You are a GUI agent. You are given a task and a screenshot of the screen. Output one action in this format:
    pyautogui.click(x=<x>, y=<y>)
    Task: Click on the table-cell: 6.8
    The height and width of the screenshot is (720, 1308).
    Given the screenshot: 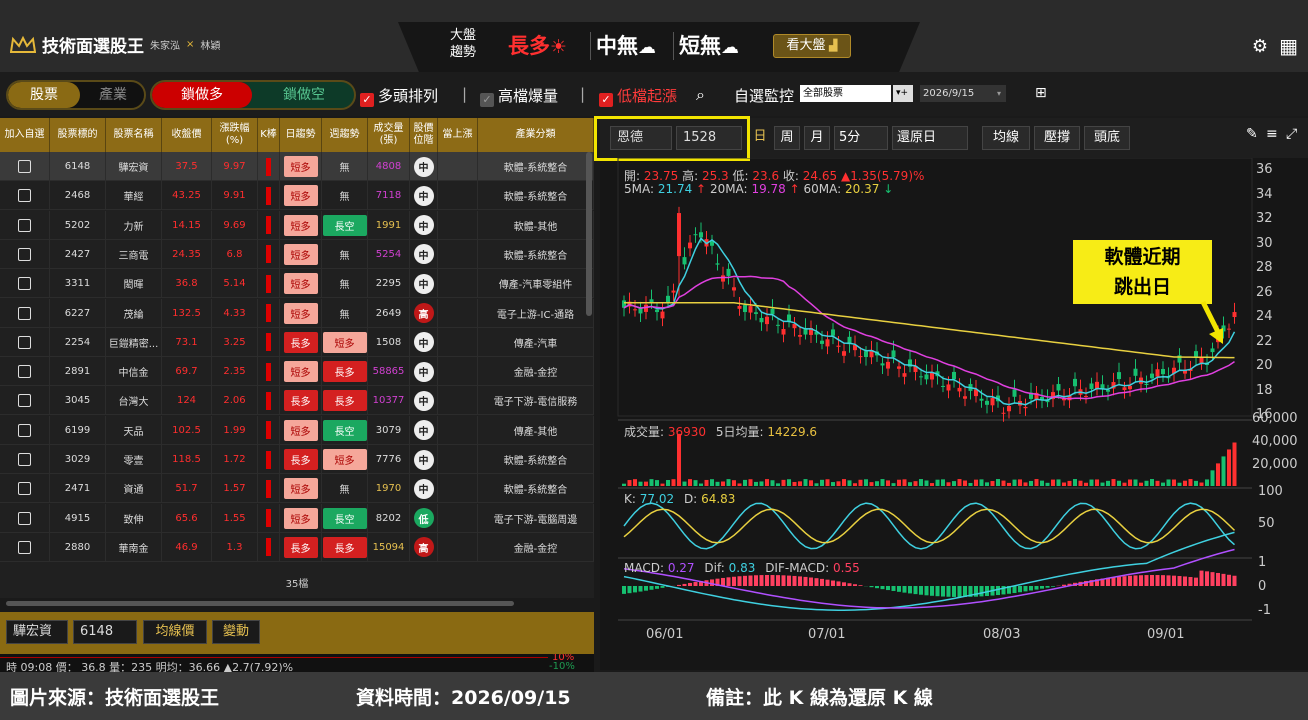 What is the action you would take?
    pyautogui.click(x=235, y=254)
    